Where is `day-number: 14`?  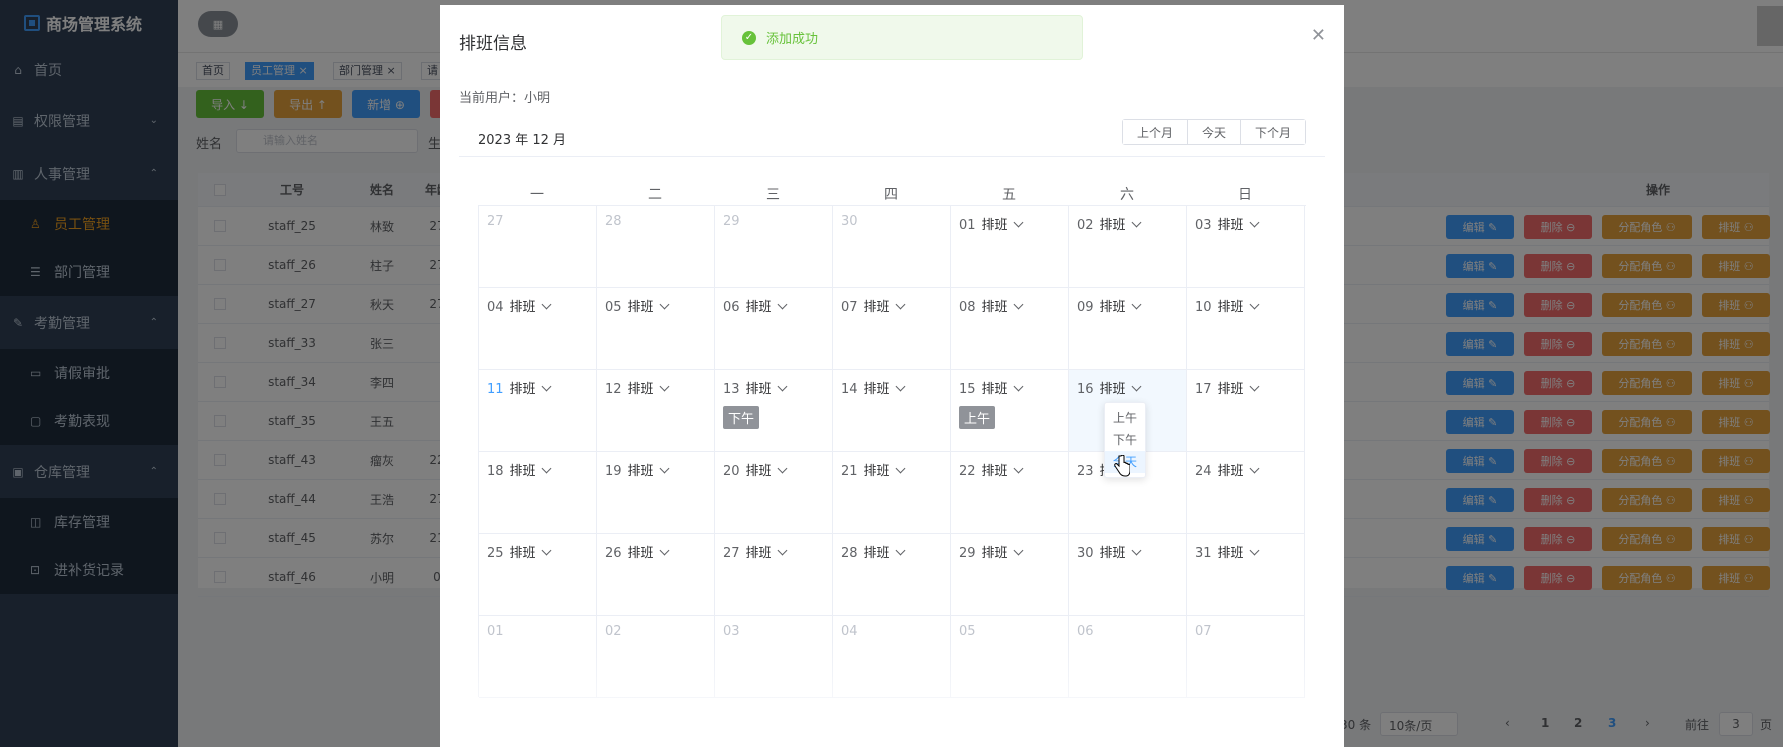 day-number: 14 is located at coordinates (849, 389).